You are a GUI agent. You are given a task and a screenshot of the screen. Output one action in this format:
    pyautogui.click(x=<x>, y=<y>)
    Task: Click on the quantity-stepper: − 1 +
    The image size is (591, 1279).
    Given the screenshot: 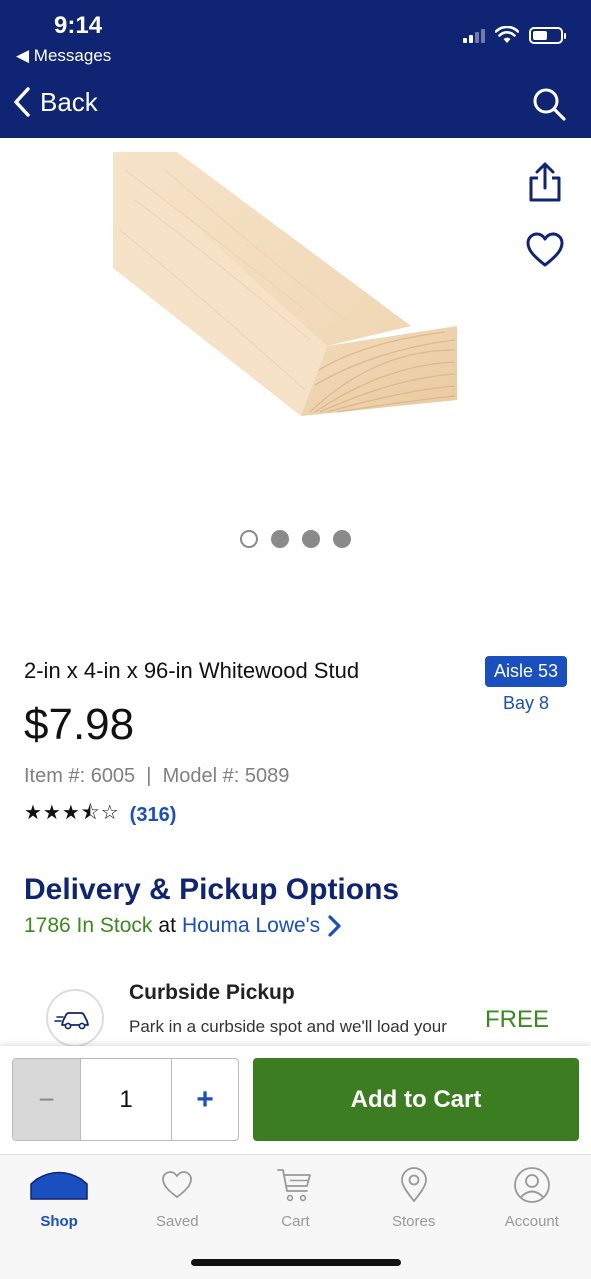 What is the action you would take?
    pyautogui.click(x=125, y=1099)
    